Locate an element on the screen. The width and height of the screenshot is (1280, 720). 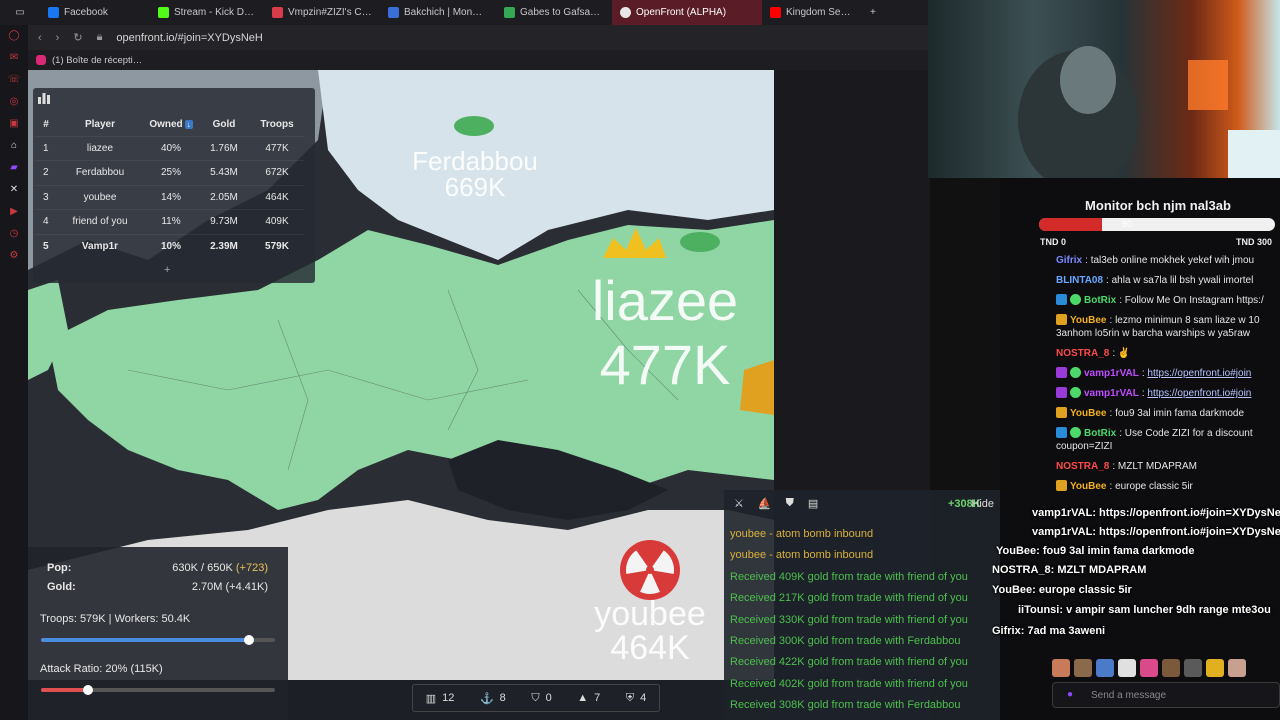
gold-cell: 2.39M is located at coordinates (224, 246).